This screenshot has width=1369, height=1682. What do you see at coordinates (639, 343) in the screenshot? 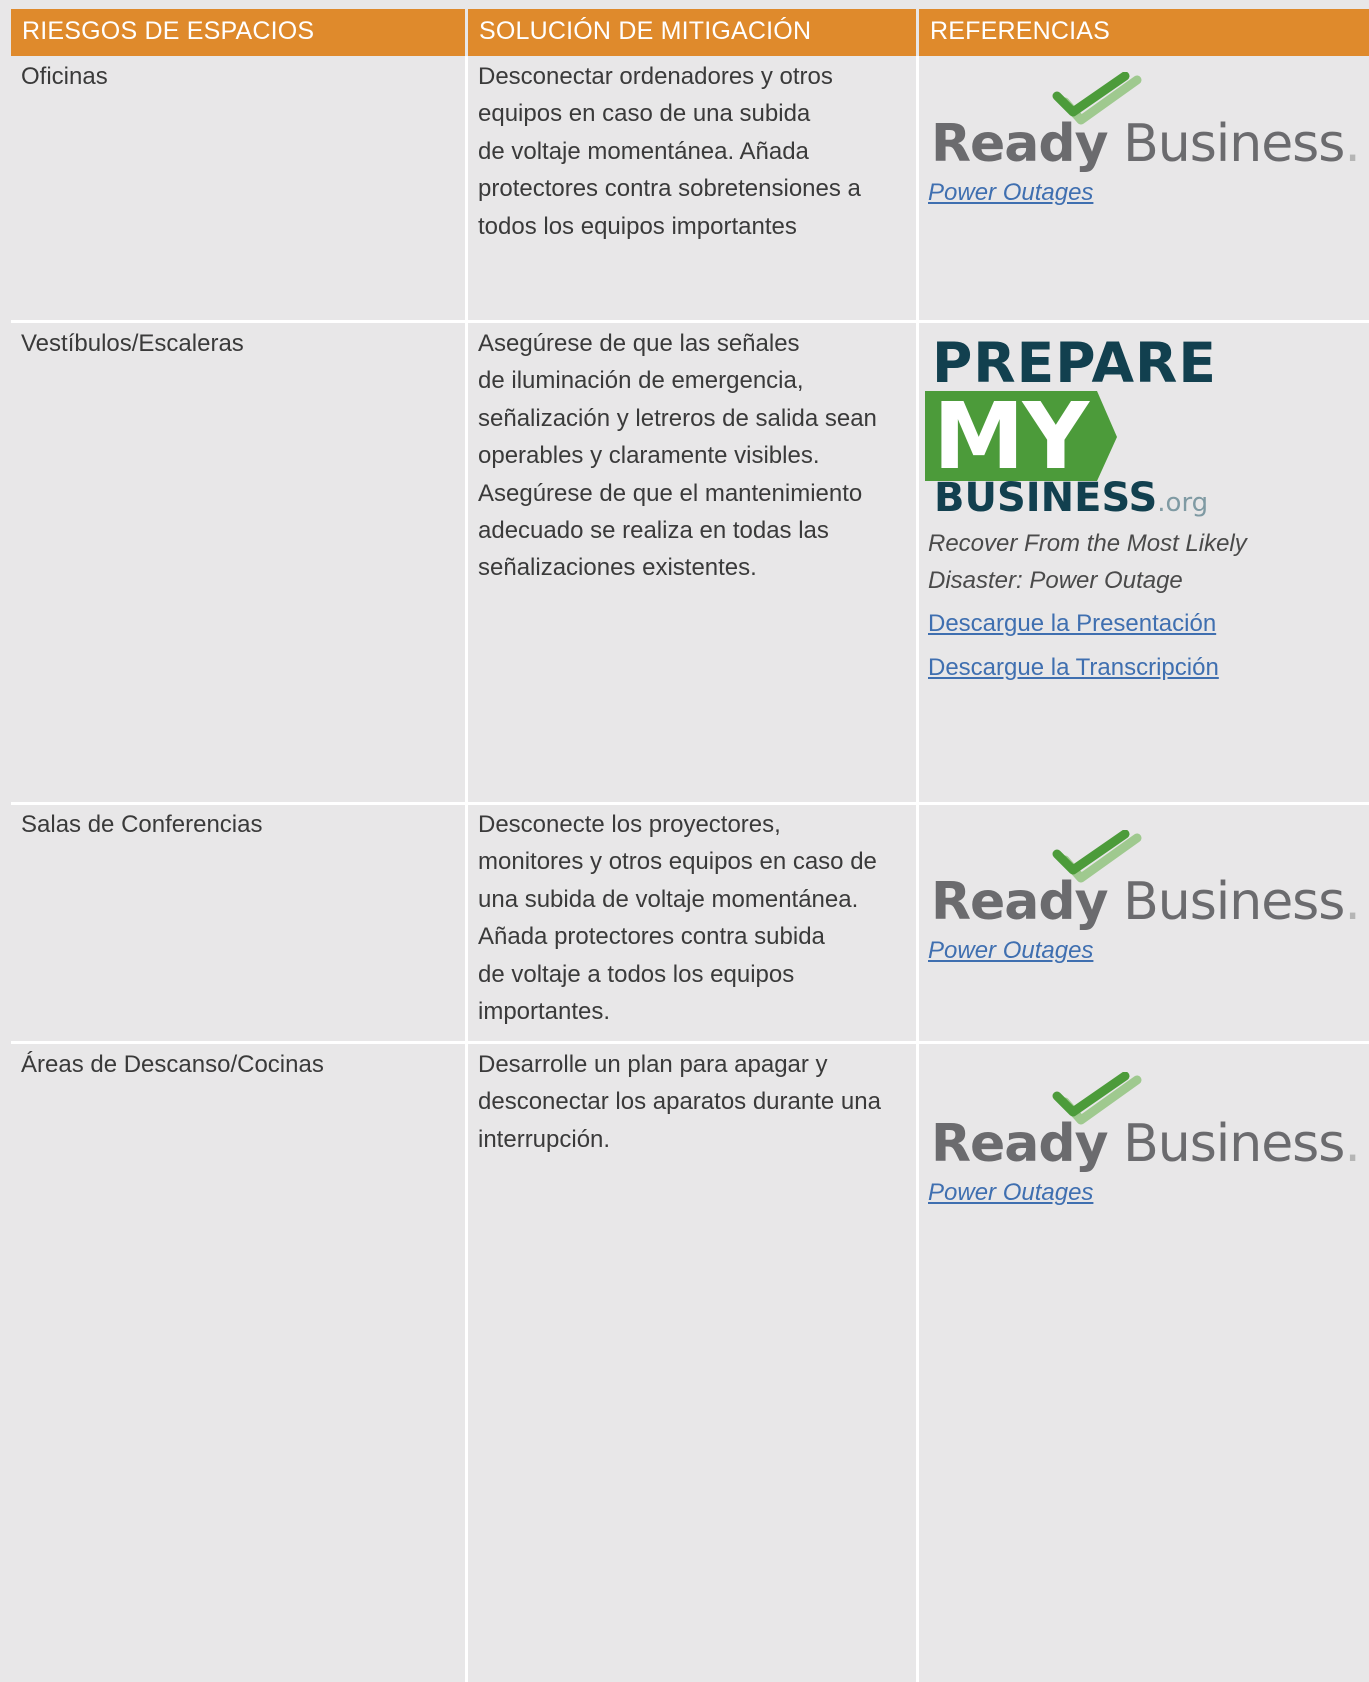
I see `solution-line: Asegúrese de que las señales` at bounding box center [639, 343].